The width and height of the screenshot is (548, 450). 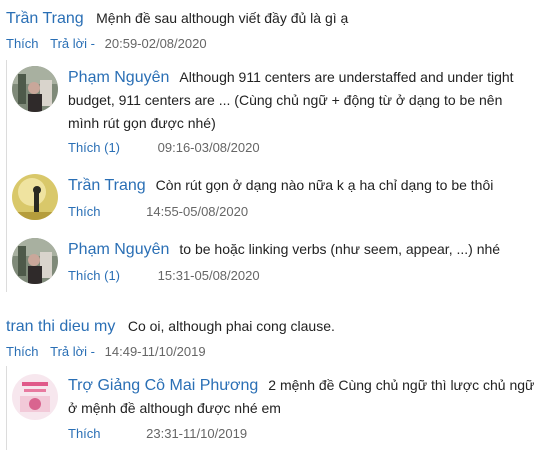 What do you see at coordinates (208, 147) in the screenshot?
I see `reply-timestamp: 09:16-03/08/2020` at bounding box center [208, 147].